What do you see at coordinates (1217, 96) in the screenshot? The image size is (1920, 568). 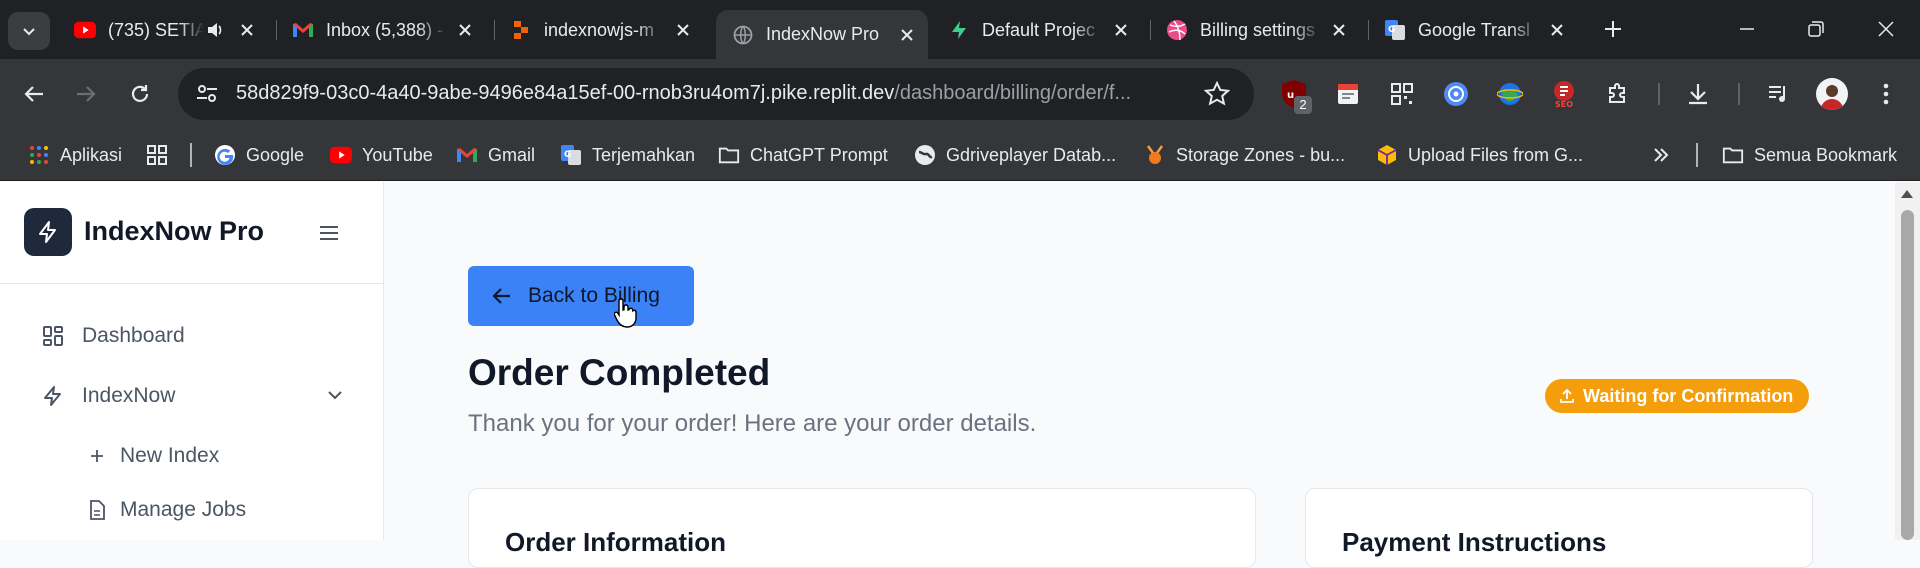 I see `bookmark-star-icon` at bounding box center [1217, 96].